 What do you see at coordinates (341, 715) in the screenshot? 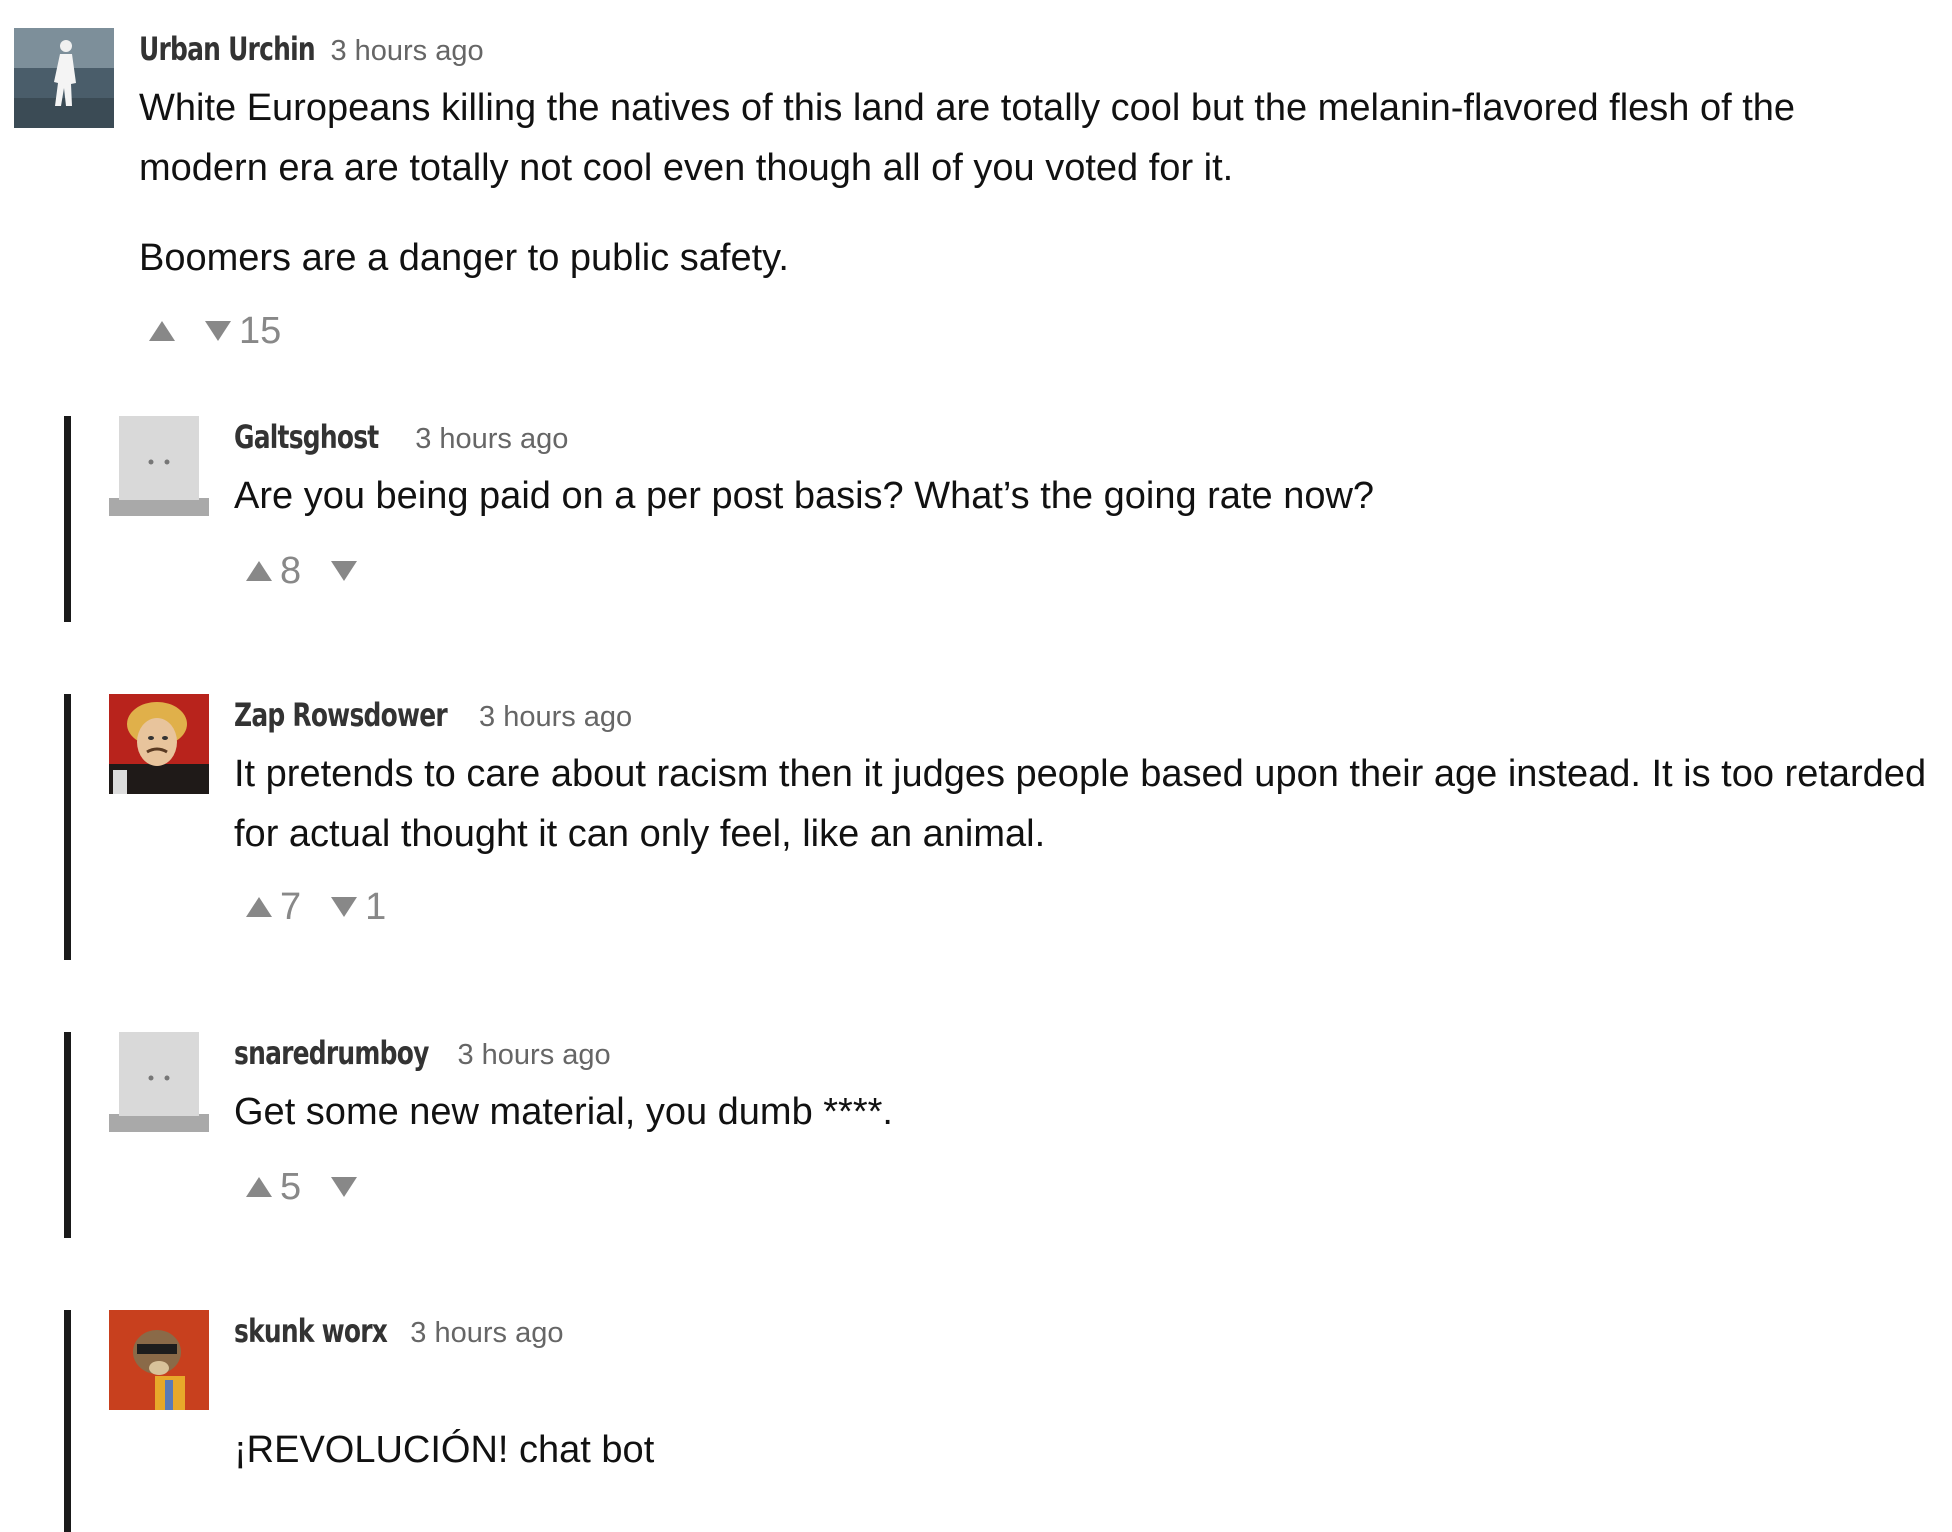
I see `username: Zap Rowsdower` at bounding box center [341, 715].